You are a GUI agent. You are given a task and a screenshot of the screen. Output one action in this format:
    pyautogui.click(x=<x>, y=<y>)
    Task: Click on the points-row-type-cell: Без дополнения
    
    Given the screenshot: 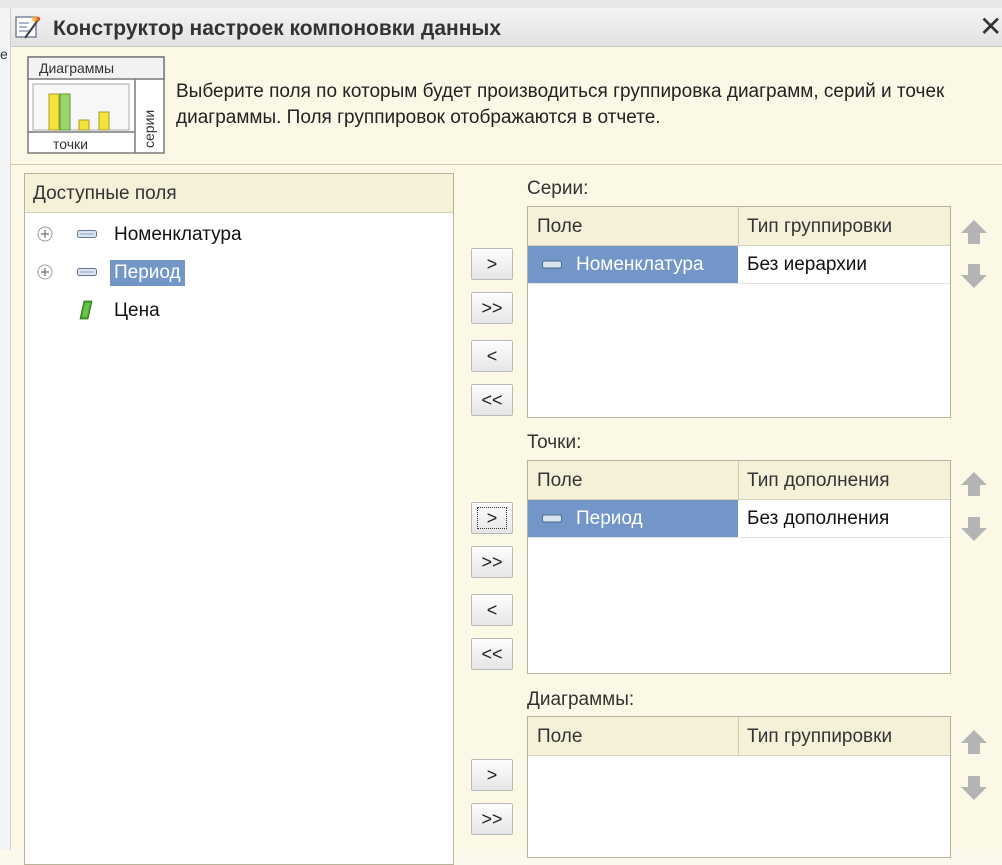 What is the action you would take?
    pyautogui.click(x=844, y=518)
    